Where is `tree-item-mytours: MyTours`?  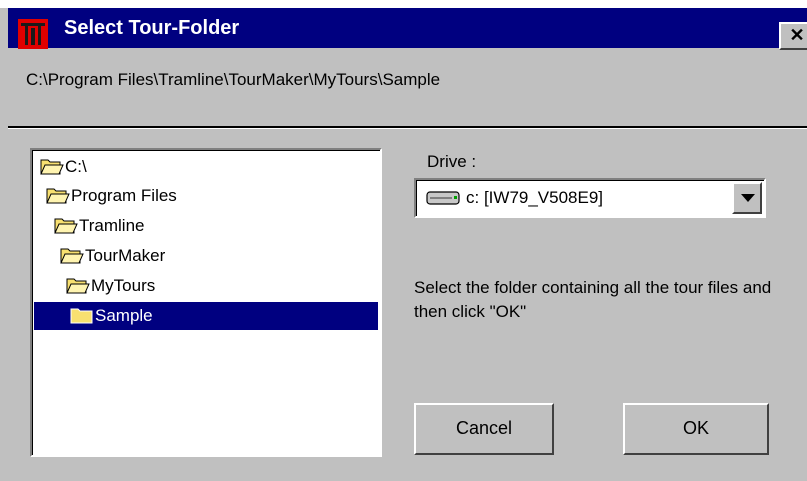 tree-item-mytours: MyTours is located at coordinates (110, 286).